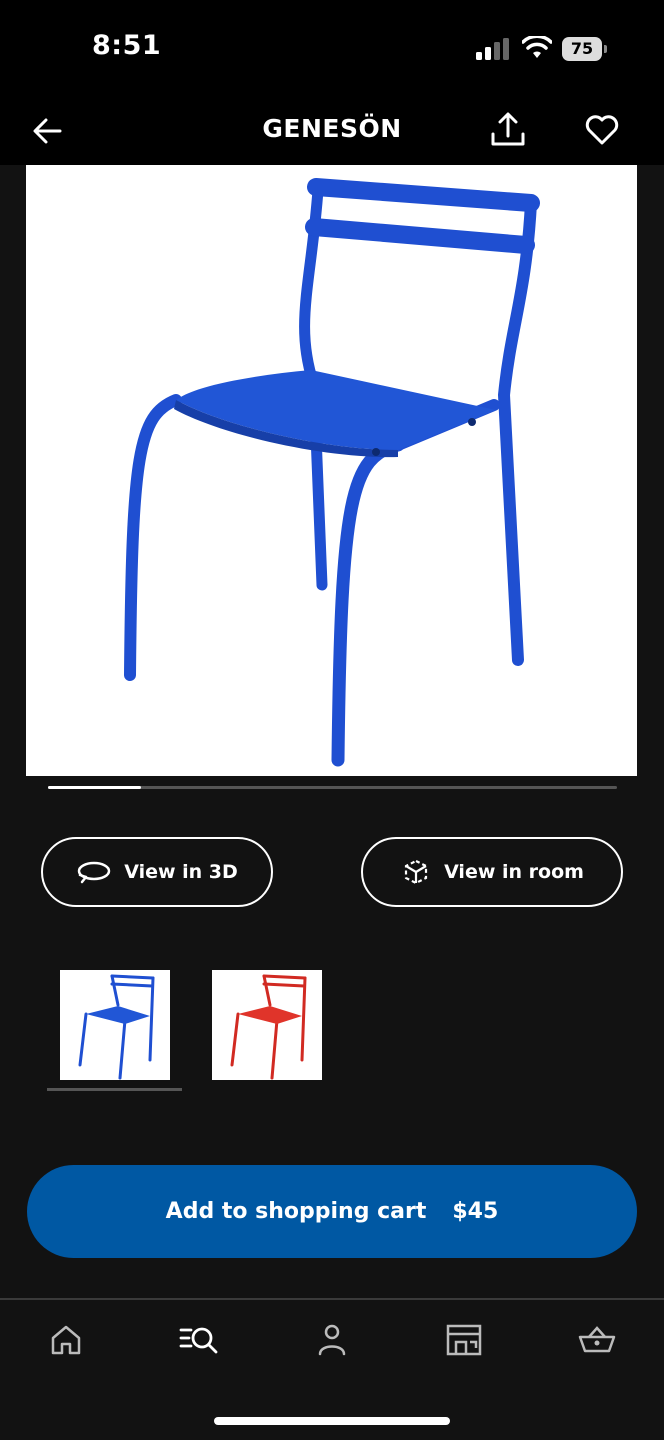 The image size is (664, 1440). I want to click on store-icon, so click(464, 1340).